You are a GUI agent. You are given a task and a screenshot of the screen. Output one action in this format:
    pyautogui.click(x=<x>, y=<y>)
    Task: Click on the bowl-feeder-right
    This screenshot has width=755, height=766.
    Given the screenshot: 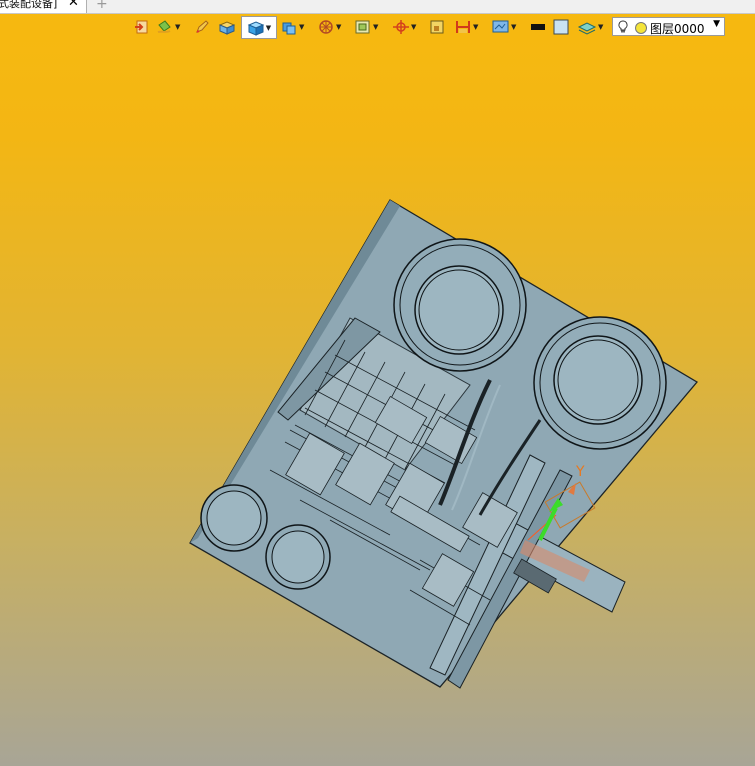 What is the action you would take?
    pyautogui.click(x=600, y=383)
    